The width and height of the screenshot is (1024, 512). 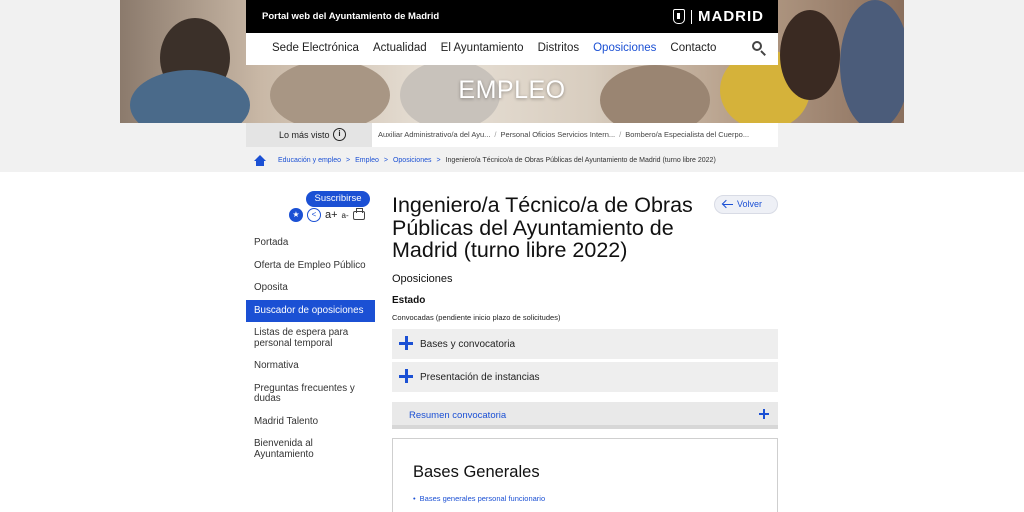 What do you see at coordinates (331, 215) in the screenshot?
I see `font-larger-button: a+` at bounding box center [331, 215].